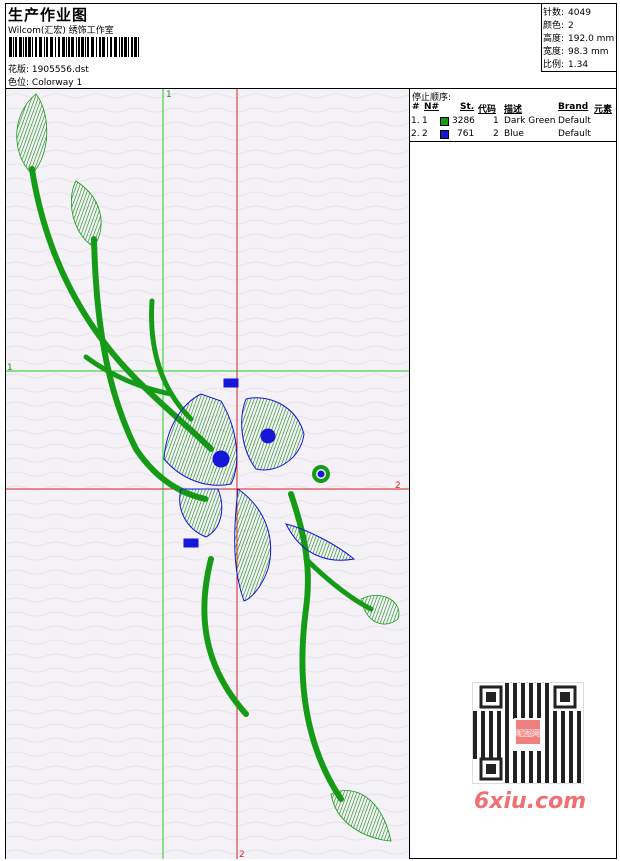 This screenshot has height=861, width=620. What do you see at coordinates (496, 121) in the screenshot?
I see `row-code: 1` at bounding box center [496, 121].